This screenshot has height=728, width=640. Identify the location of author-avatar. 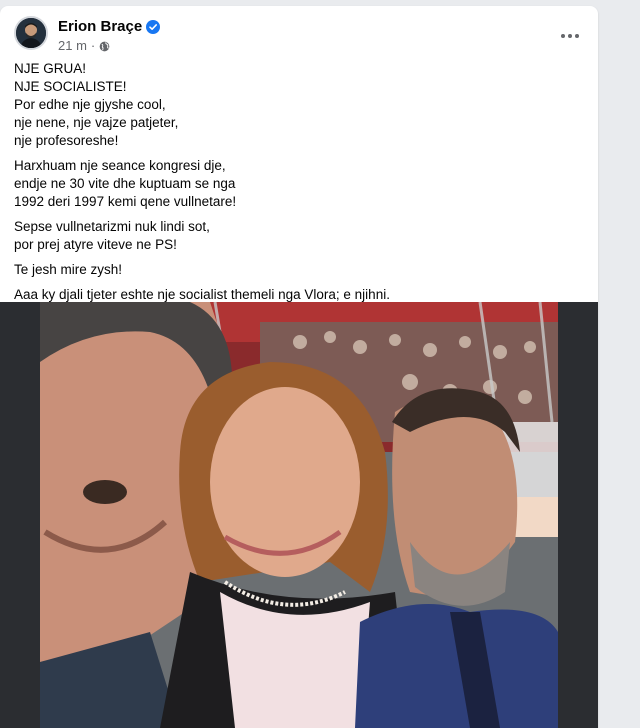
(31, 33).